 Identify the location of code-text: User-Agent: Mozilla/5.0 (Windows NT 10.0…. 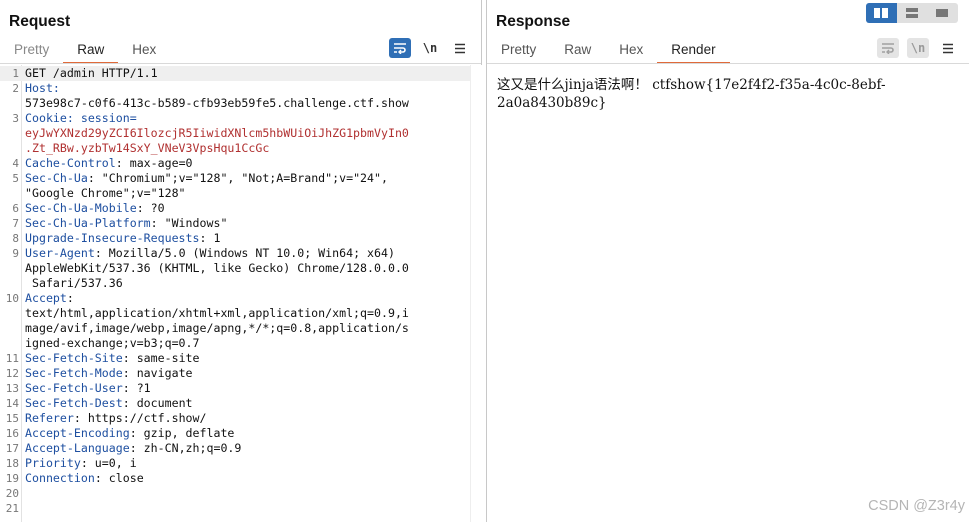
(210, 253).